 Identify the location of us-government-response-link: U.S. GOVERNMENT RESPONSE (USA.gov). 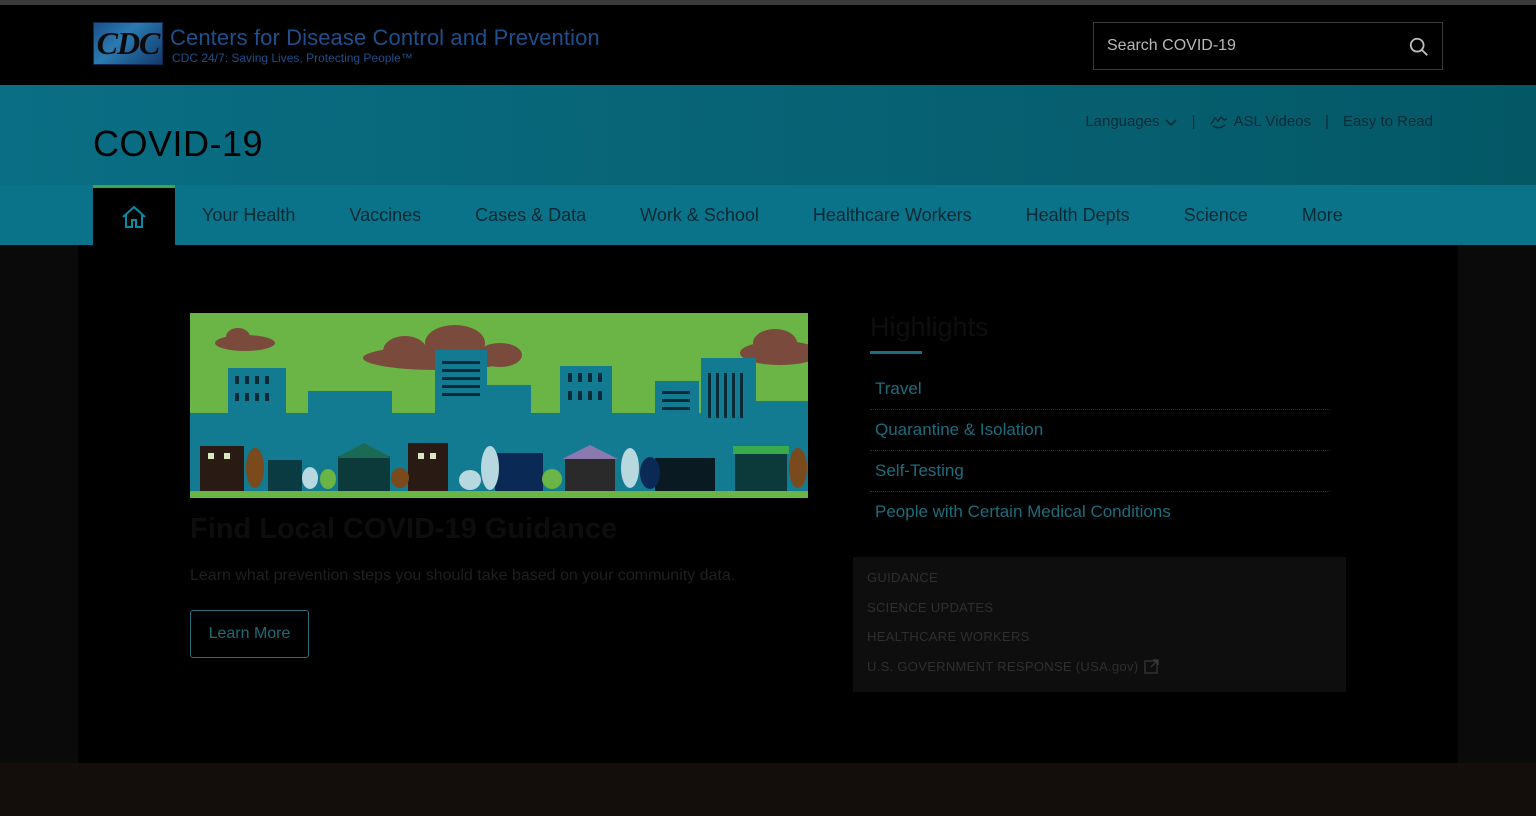
(1106, 671).